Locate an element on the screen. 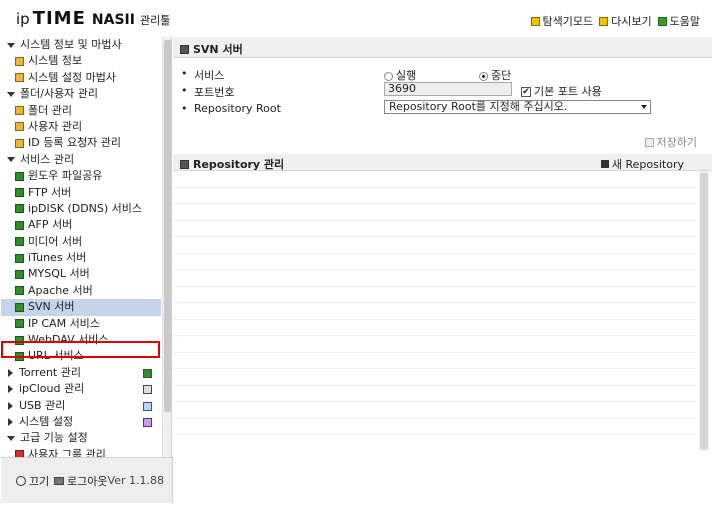  help-link: 도움말 is located at coordinates (678, 21).